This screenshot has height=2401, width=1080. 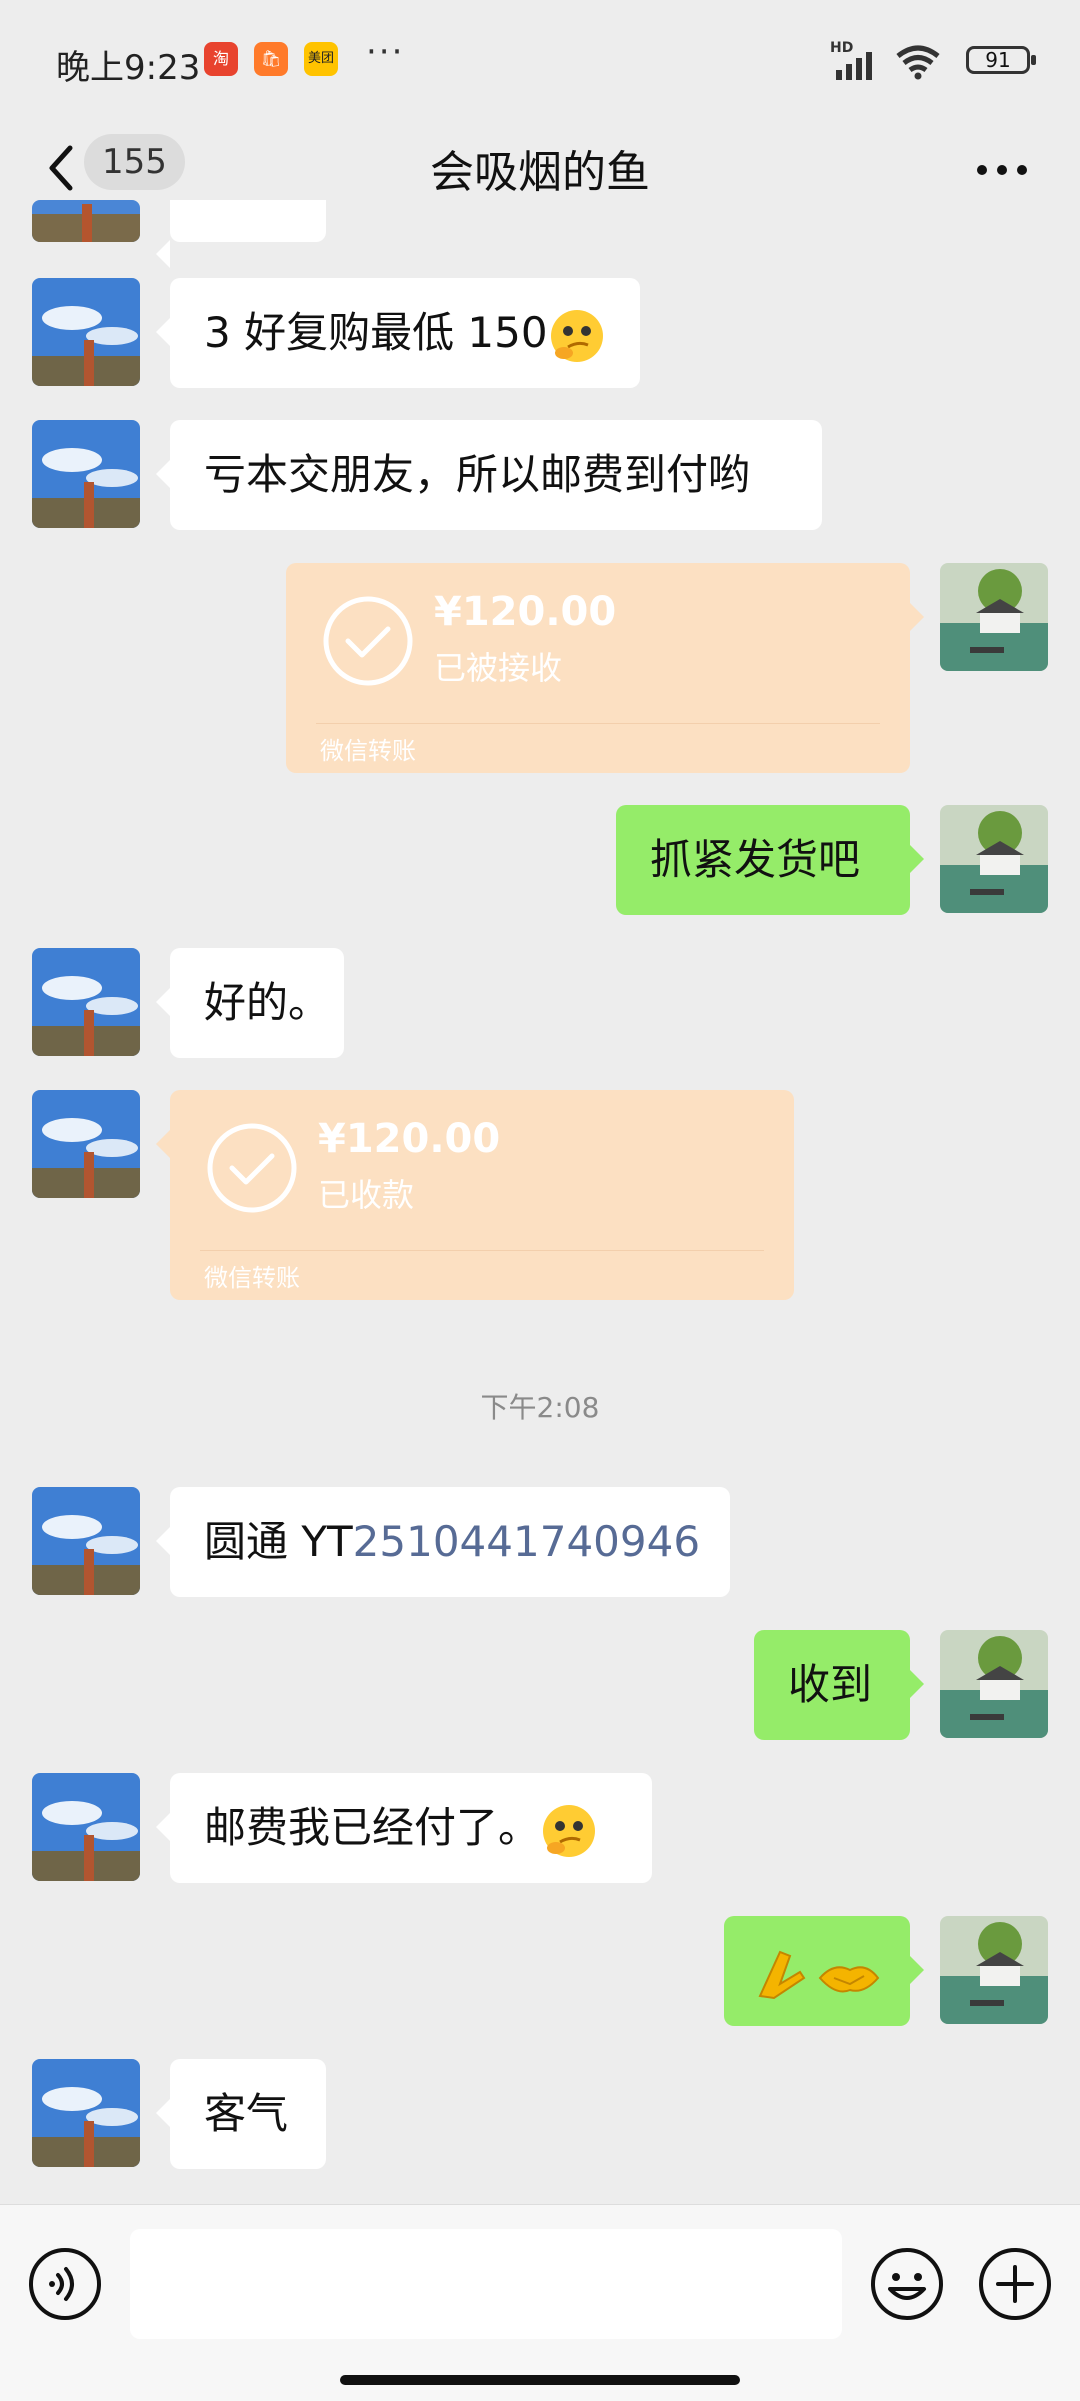 What do you see at coordinates (526, 1541) in the screenshot?
I see `tracking-number-link: 2510441740946` at bounding box center [526, 1541].